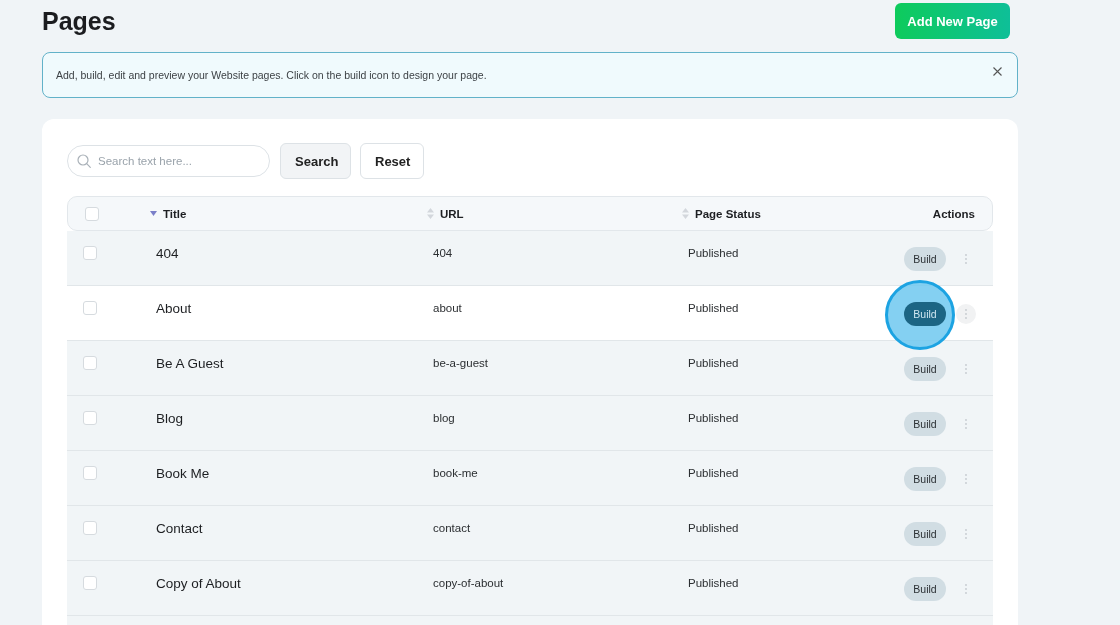 Image resolution: width=1120 pixels, height=625 pixels. What do you see at coordinates (530, 478) in the screenshot?
I see `table-row: Book Me book-me Published Build` at bounding box center [530, 478].